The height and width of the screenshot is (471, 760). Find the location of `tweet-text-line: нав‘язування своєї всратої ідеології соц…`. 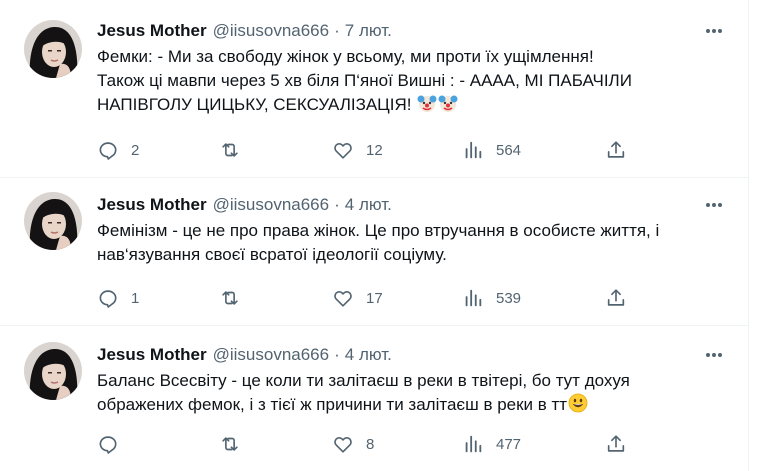

tweet-text-line: нав‘язування своєї всратої ідеології соц… is located at coordinates (272, 254).